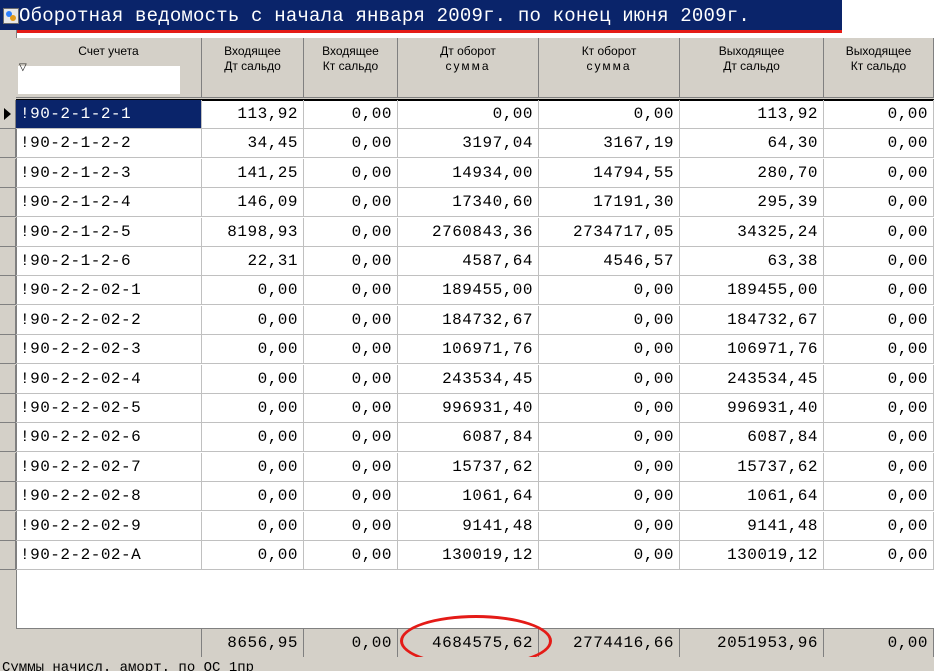  Describe the element at coordinates (109, 555) in the screenshot. I see `account-cell: !90-2-2-02-A` at that location.